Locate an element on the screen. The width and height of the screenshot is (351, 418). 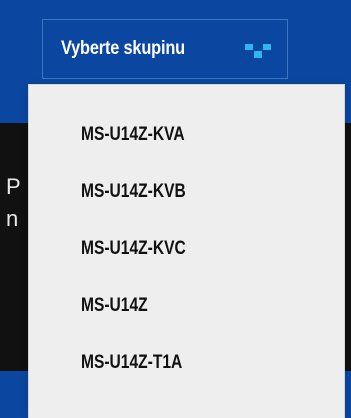
menu-item-ms-u14z-kvb: MS-U14Z-KVB is located at coordinates (186, 192).